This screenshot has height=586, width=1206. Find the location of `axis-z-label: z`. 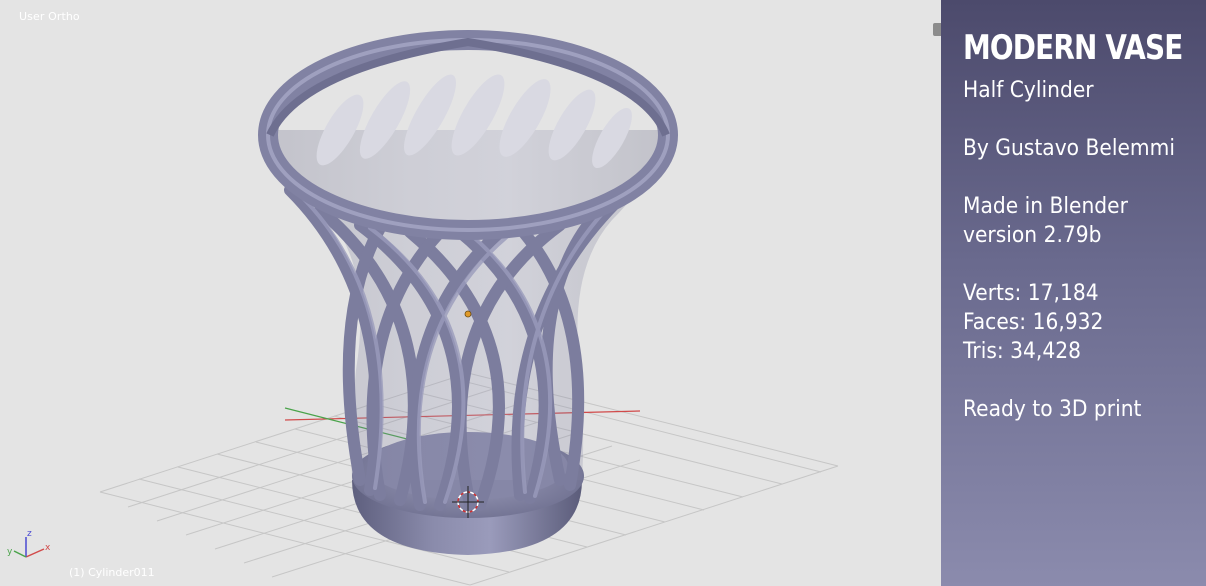

axis-z-label: z is located at coordinates (29, 534).